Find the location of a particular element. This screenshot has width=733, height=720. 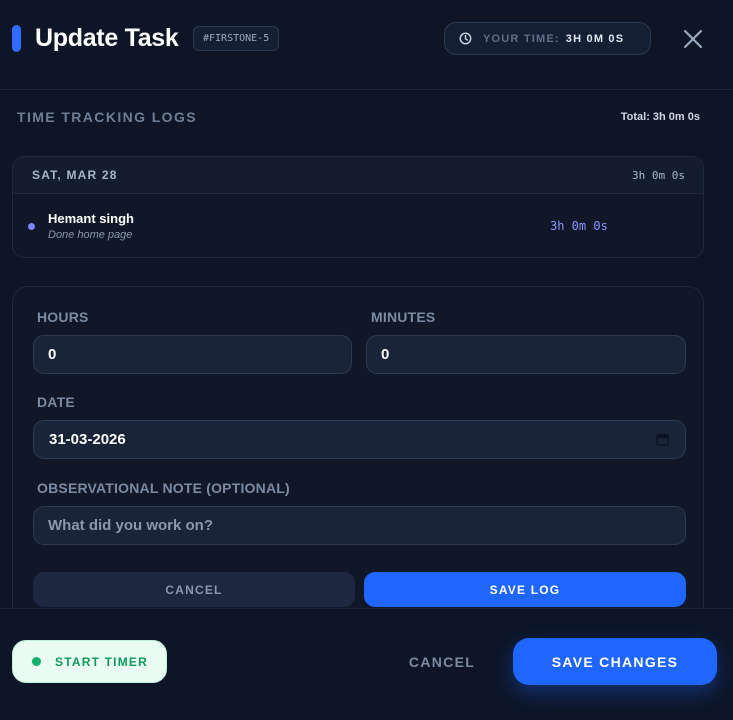

your-time-label: YOUR TIME: is located at coordinates (521, 38).